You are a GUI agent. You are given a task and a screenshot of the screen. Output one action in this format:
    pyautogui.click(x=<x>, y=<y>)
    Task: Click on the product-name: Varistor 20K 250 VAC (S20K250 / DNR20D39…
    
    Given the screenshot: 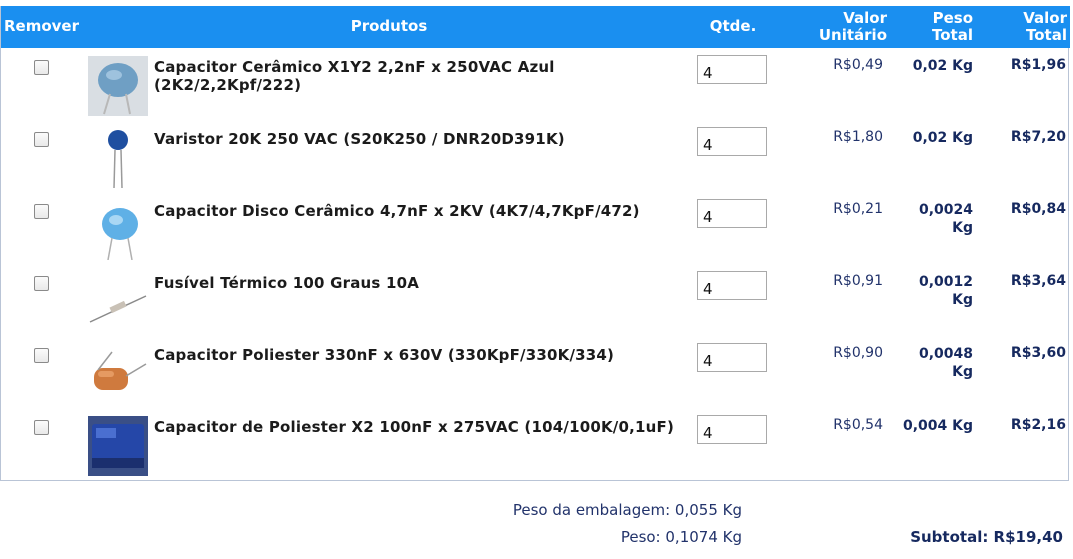 What is the action you would take?
    pyautogui.click(x=419, y=139)
    